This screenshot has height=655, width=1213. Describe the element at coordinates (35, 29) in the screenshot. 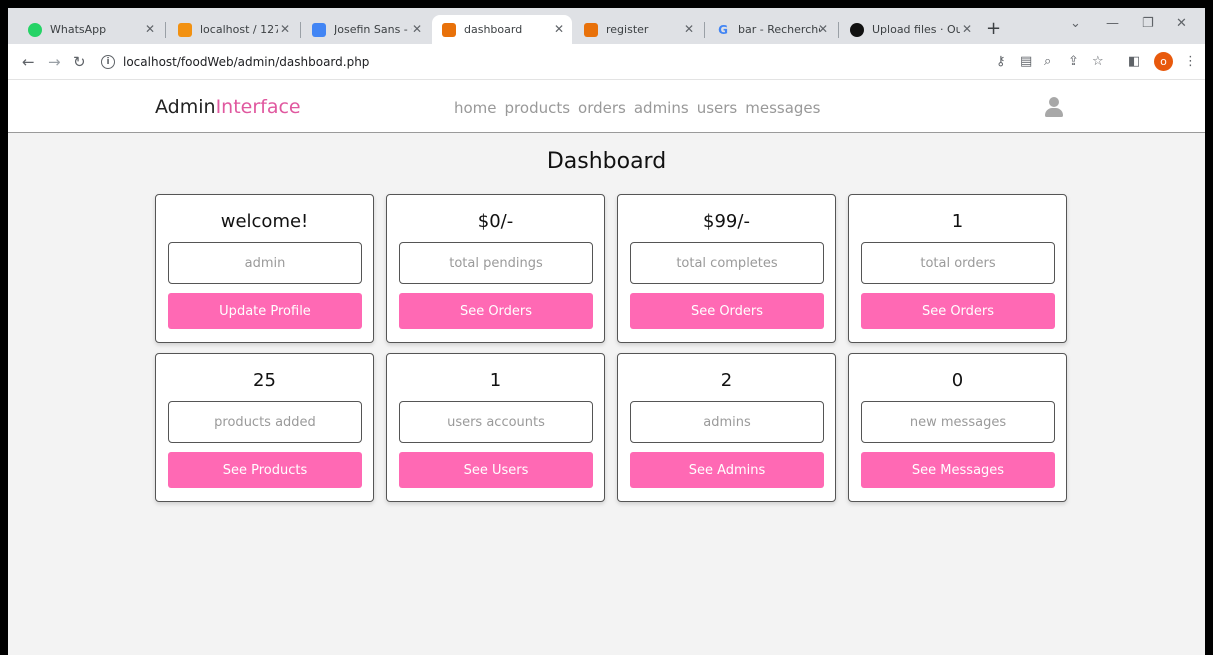

I see `whatsapp-icon` at that location.